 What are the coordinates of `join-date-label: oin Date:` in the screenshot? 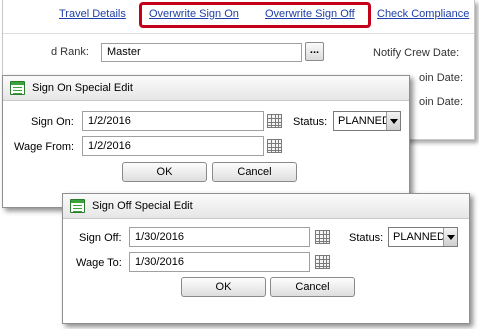 It's located at (441, 78).